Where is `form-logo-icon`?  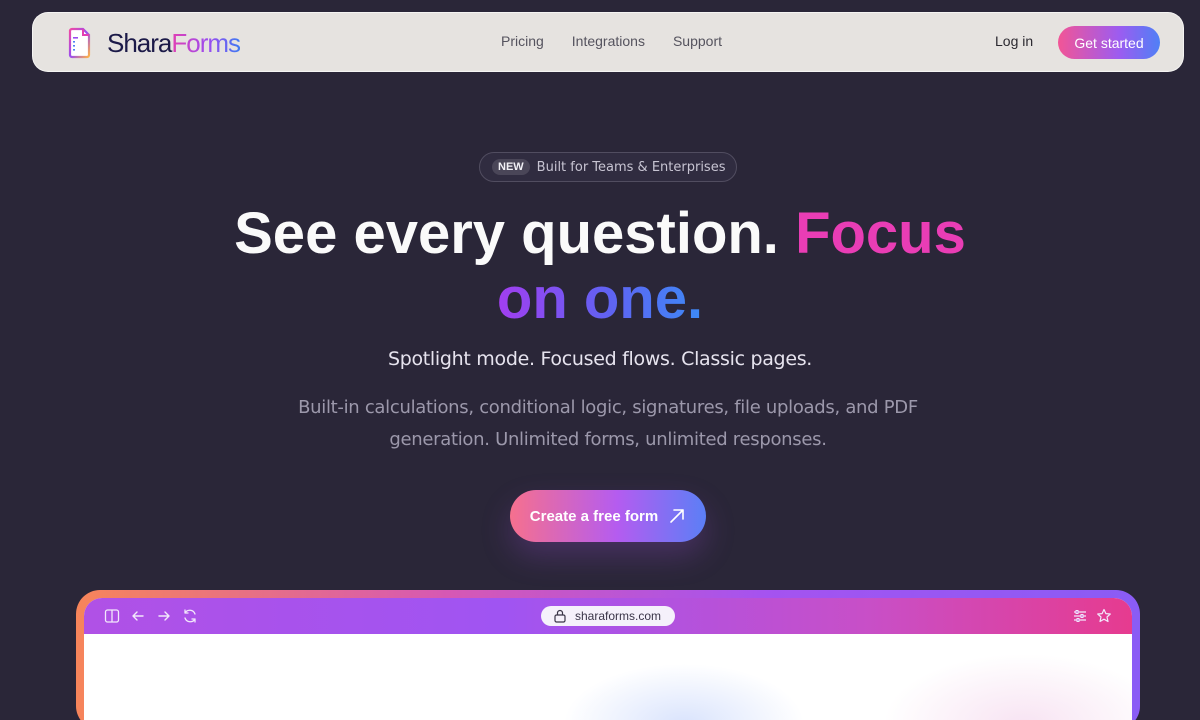
form-logo-icon is located at coordinates (79, 43).